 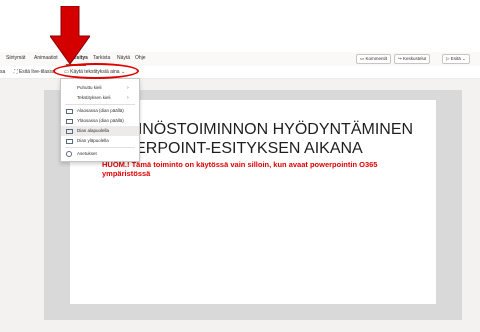 I want to click on menu-item-above-slide: Dian yläpuolella, so click(x=100, y=141).